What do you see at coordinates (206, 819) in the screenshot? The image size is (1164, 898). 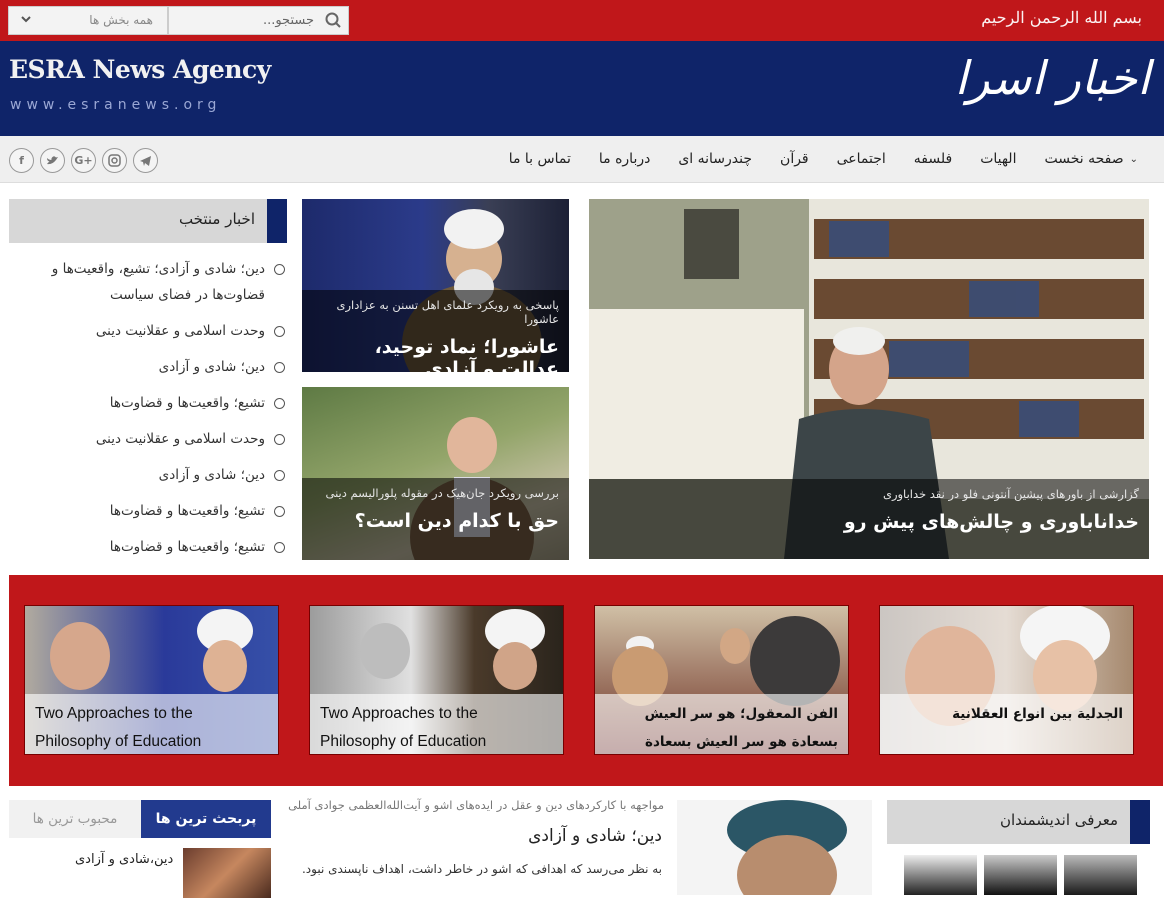 I see `tab-most-discussed: پربحث ترین ها` at bounding box center [206, 819].